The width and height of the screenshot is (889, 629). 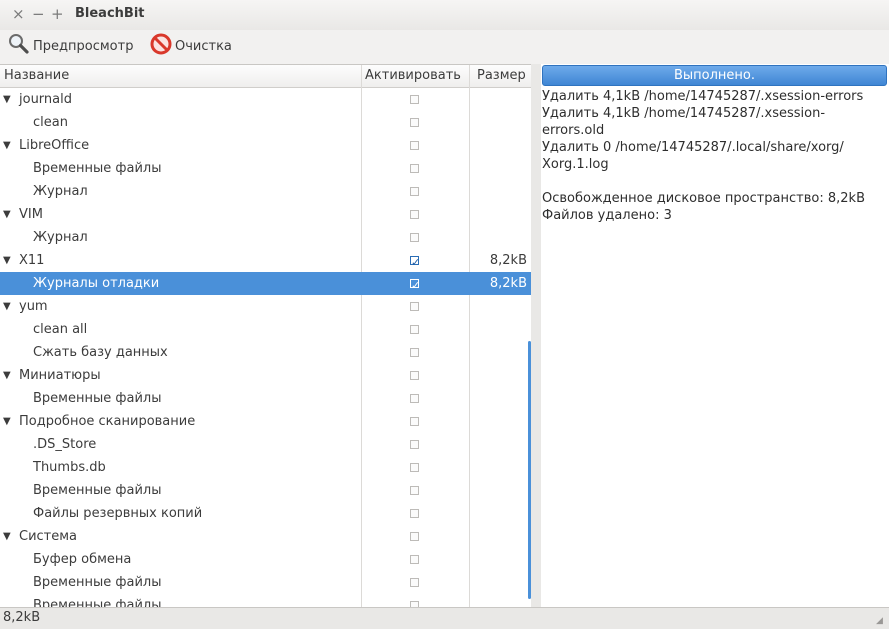 I want to click on minimize-button: −, so click(x=38, y=14).